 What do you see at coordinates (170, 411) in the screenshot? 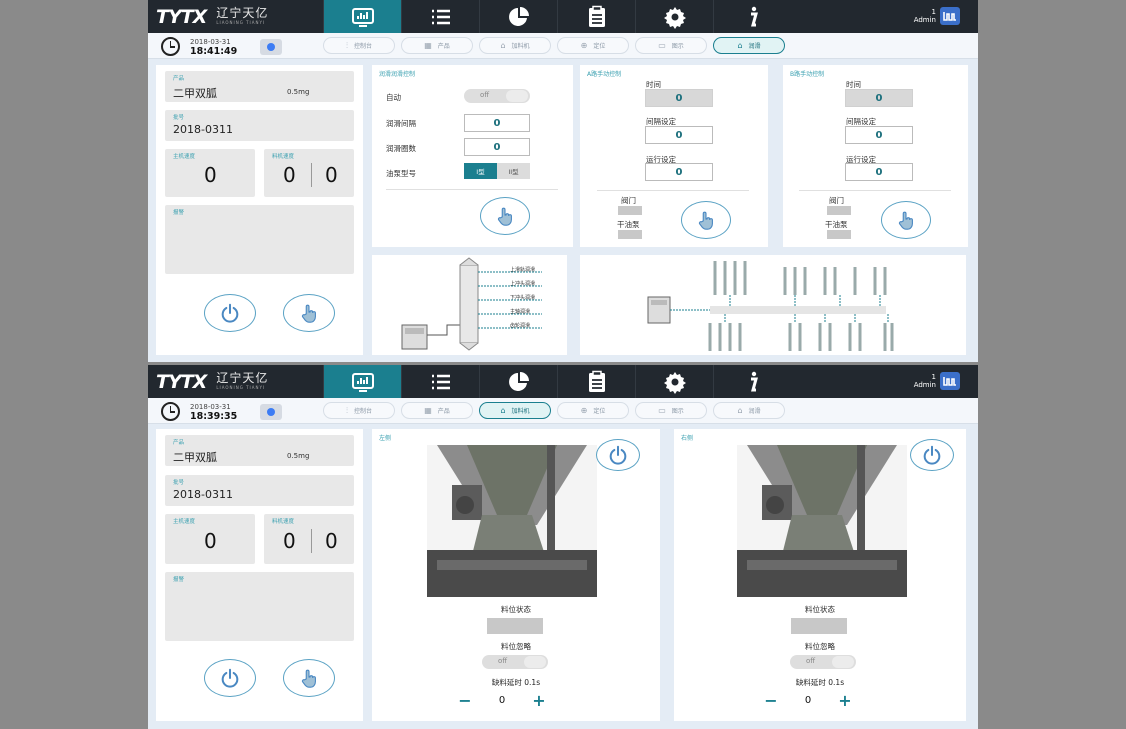
I see `clock-icon` at bounding box center [170, 411].